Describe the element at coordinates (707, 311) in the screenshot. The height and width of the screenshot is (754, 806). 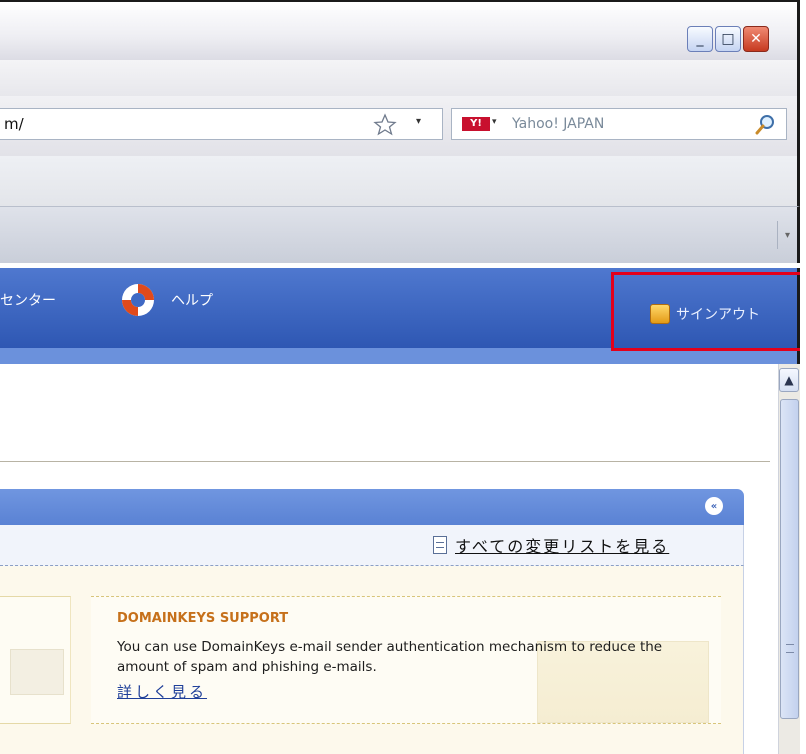
I see `signout-highlight-box` at that location.